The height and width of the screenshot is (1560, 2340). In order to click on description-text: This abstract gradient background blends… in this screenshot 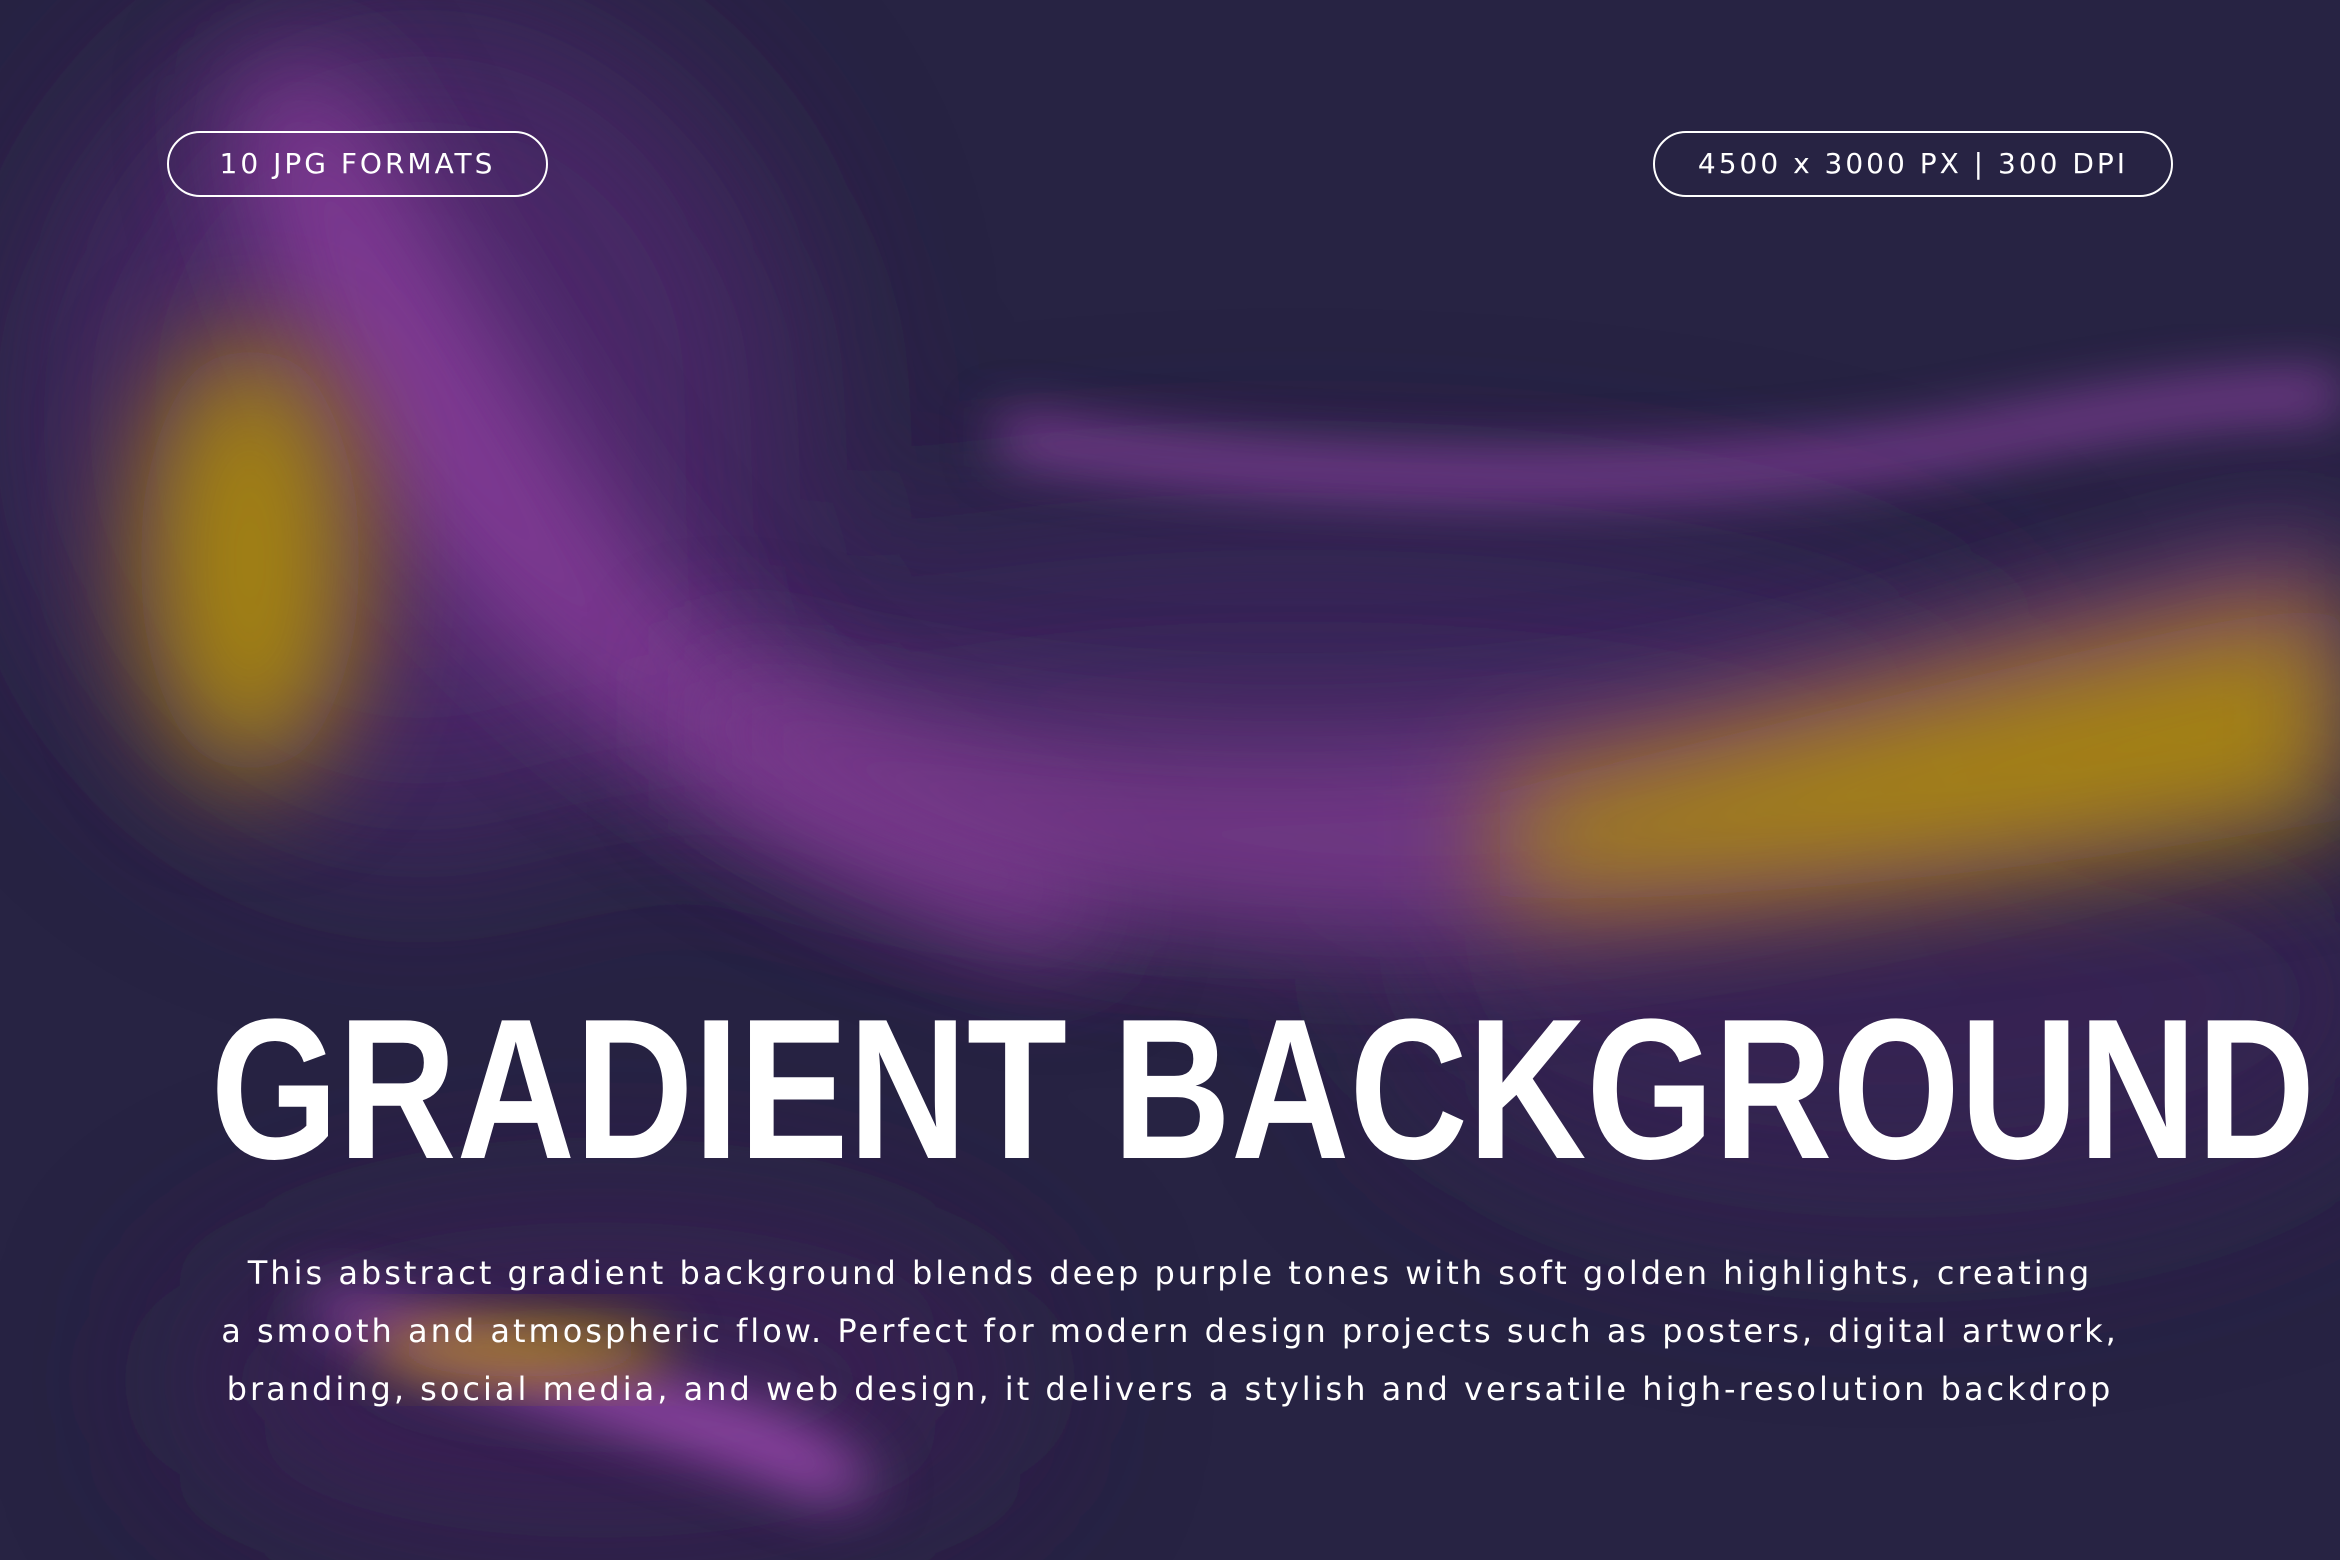, I will do `click(1170, 1331)`.